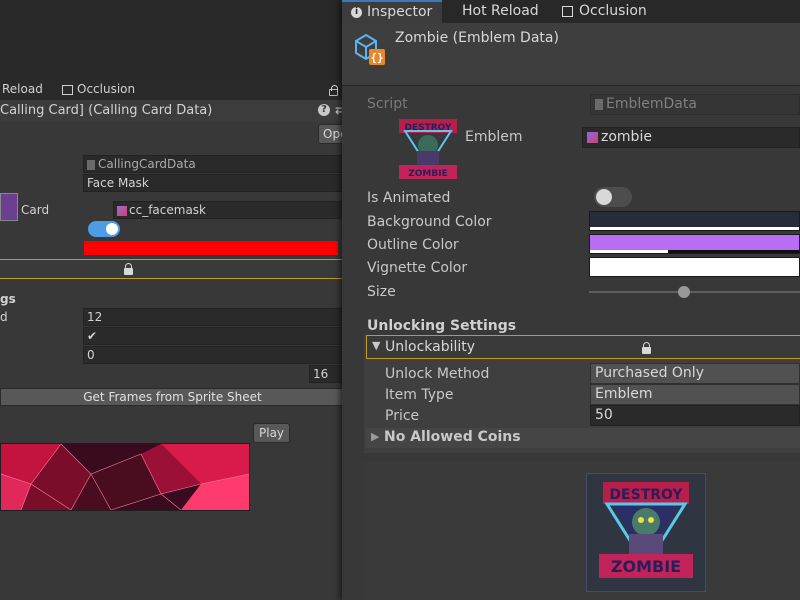  I want to click on size-slider-track, so click(694, 292).